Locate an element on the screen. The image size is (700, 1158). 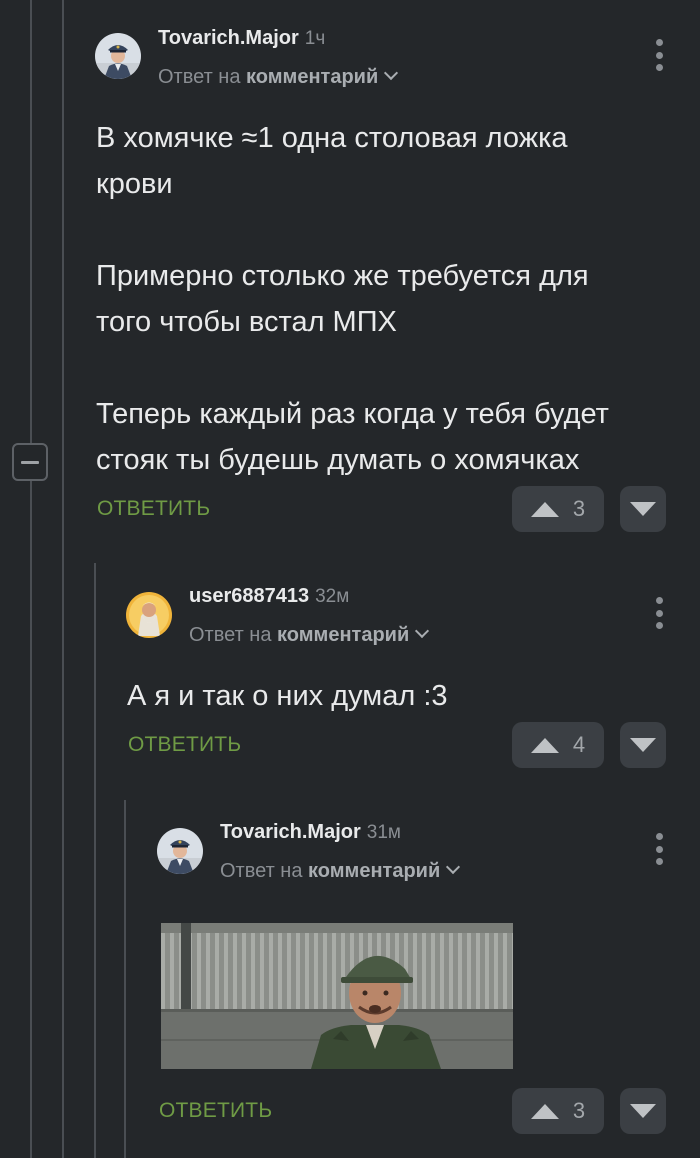
username: Tovarich.Major 31м is located at coordinates (310, 832).